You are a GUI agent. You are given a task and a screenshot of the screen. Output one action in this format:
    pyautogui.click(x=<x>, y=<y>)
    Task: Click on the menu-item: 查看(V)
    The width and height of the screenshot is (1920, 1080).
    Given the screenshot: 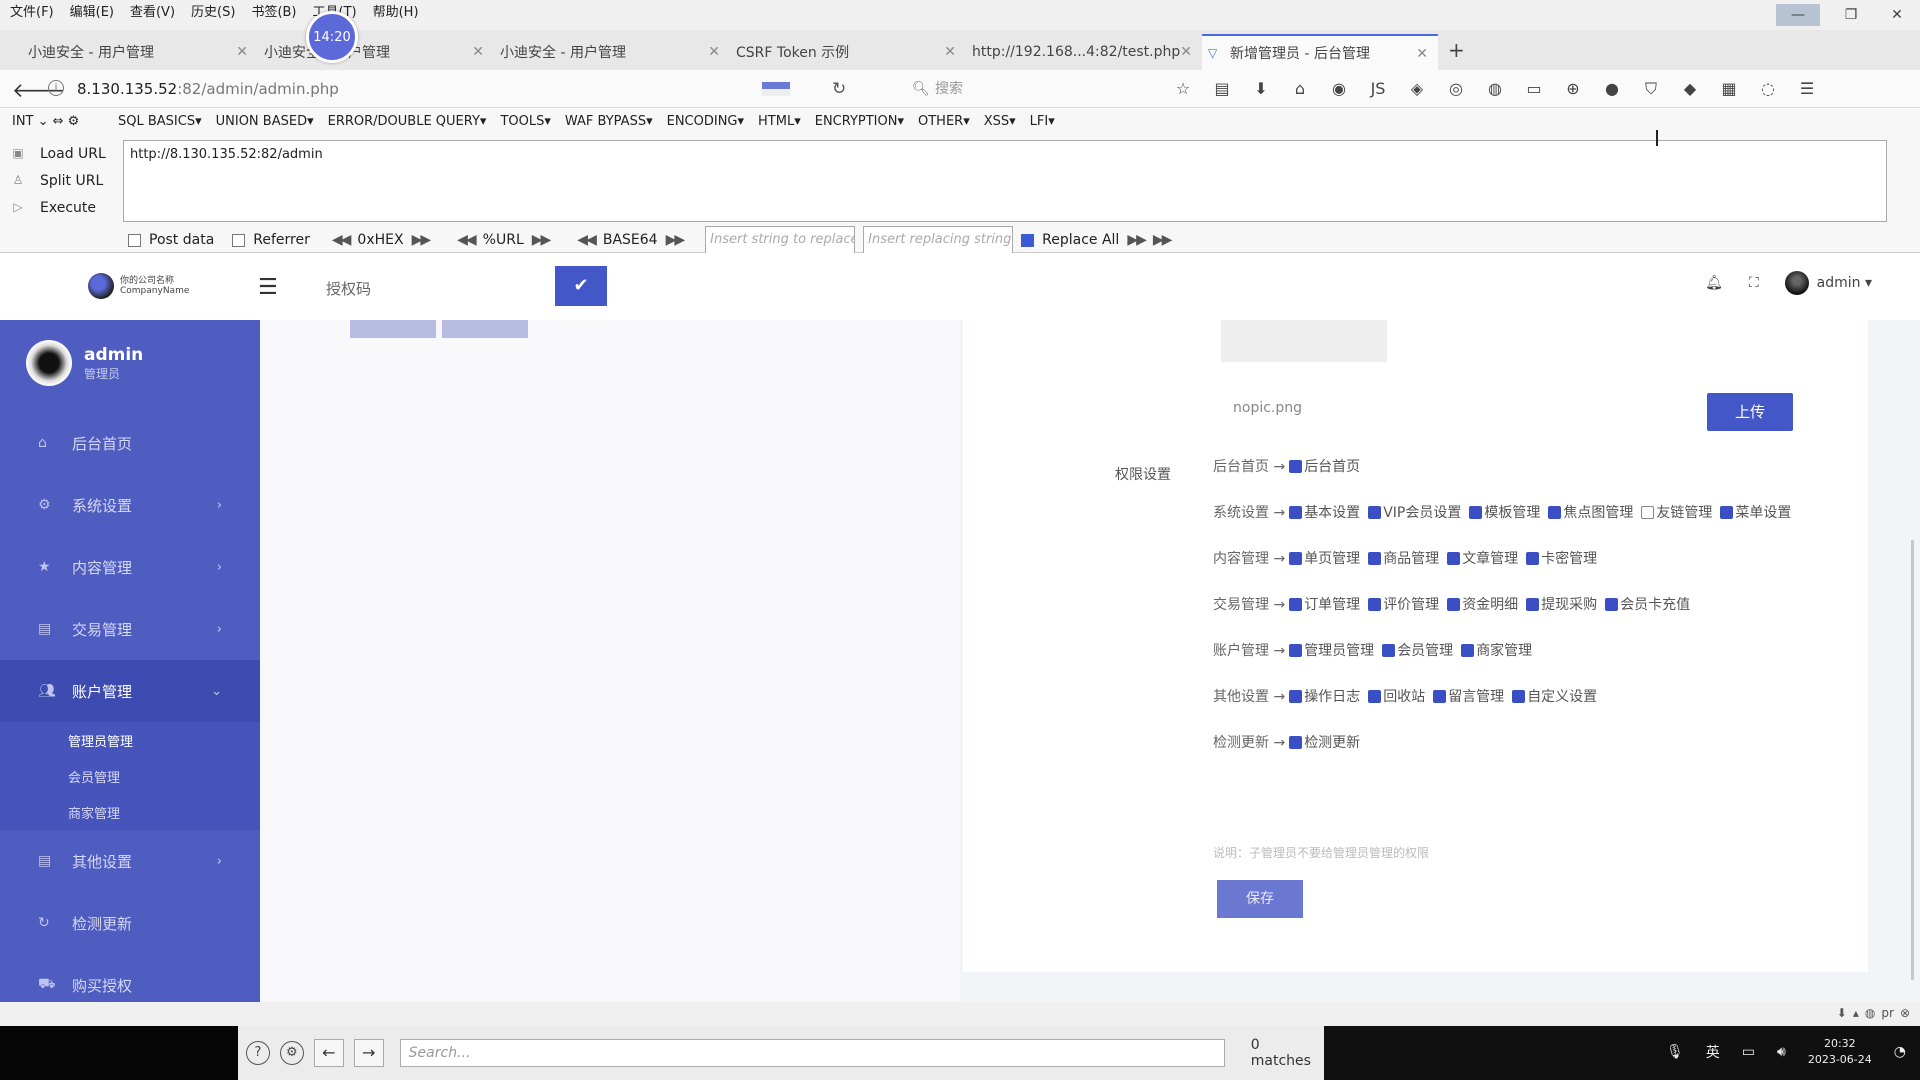 What is the action you would take?
    pyautogui.click(x=152, y=10)
    